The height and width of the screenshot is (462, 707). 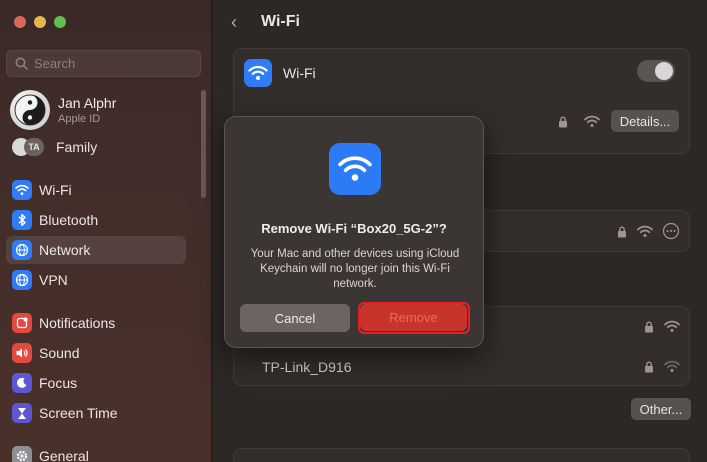 I want to click on sidebar-item-general: General, so click(x=96, y=452).